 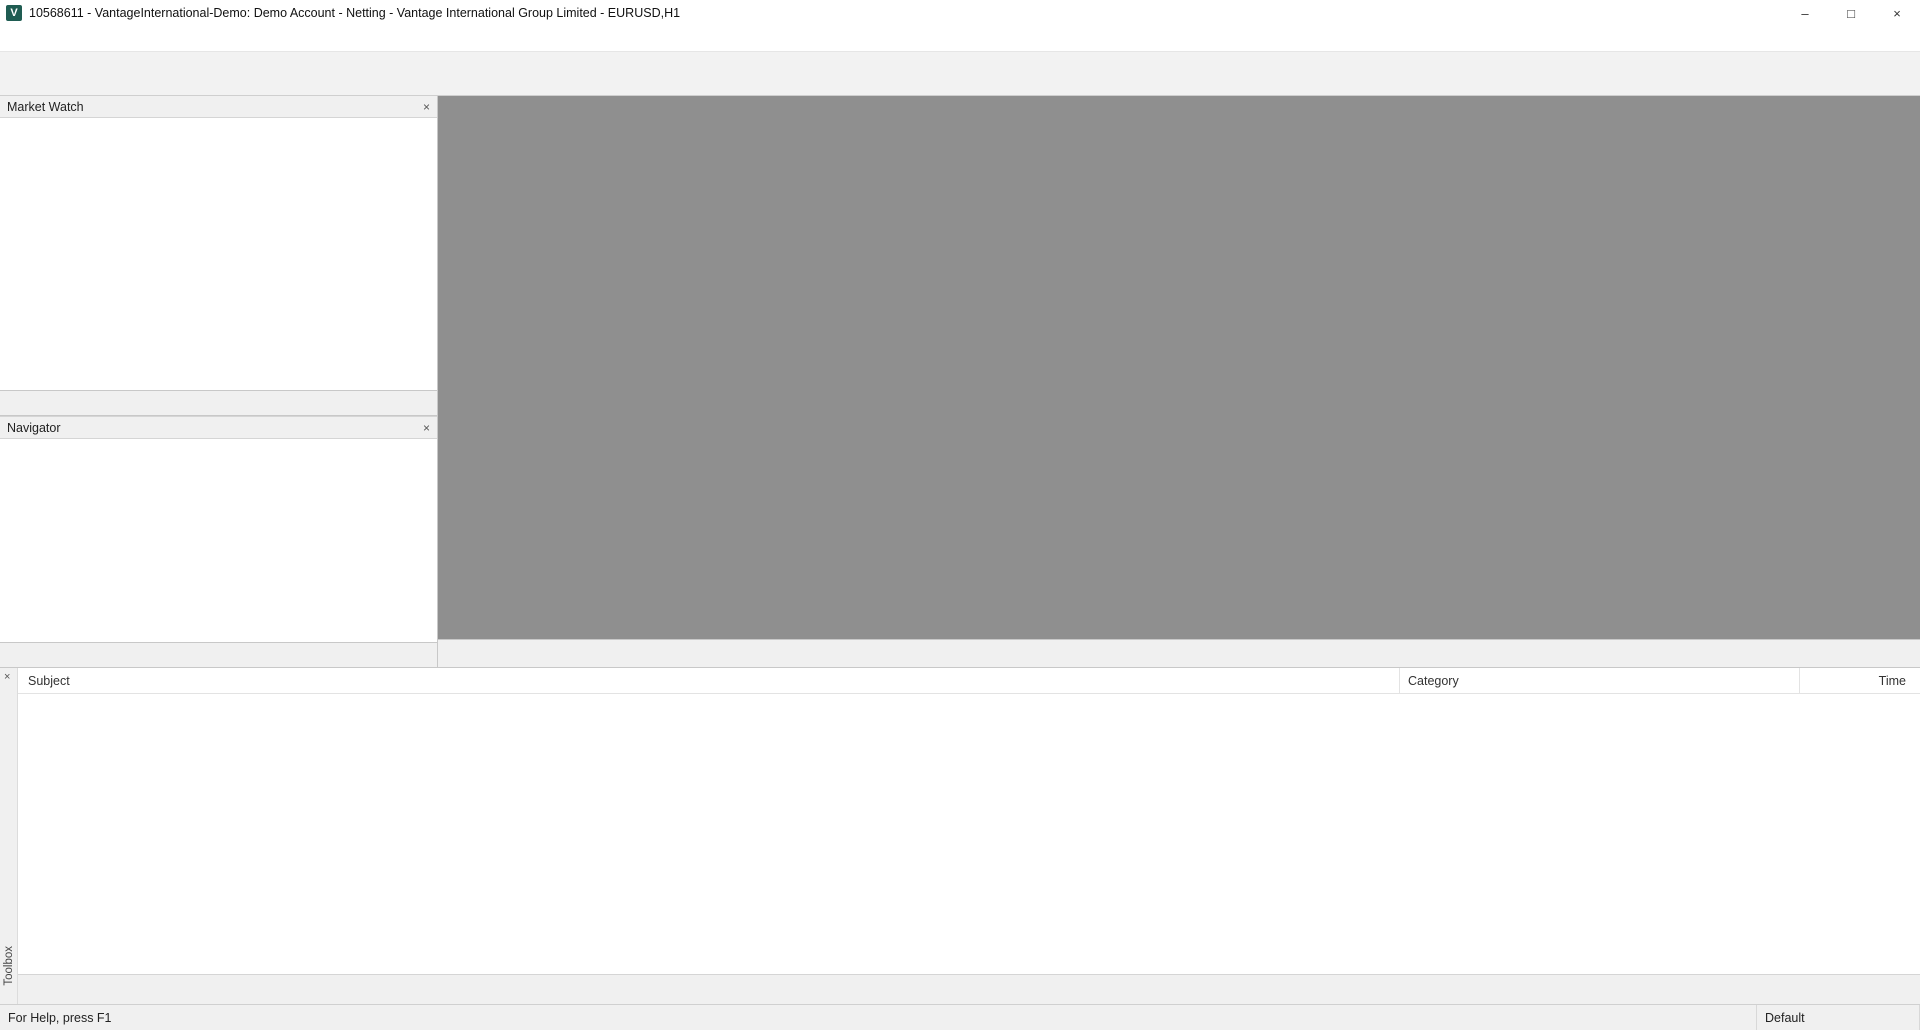 I want to click on status-help-text: For Help, press F1, so click(x=60, y=1017).